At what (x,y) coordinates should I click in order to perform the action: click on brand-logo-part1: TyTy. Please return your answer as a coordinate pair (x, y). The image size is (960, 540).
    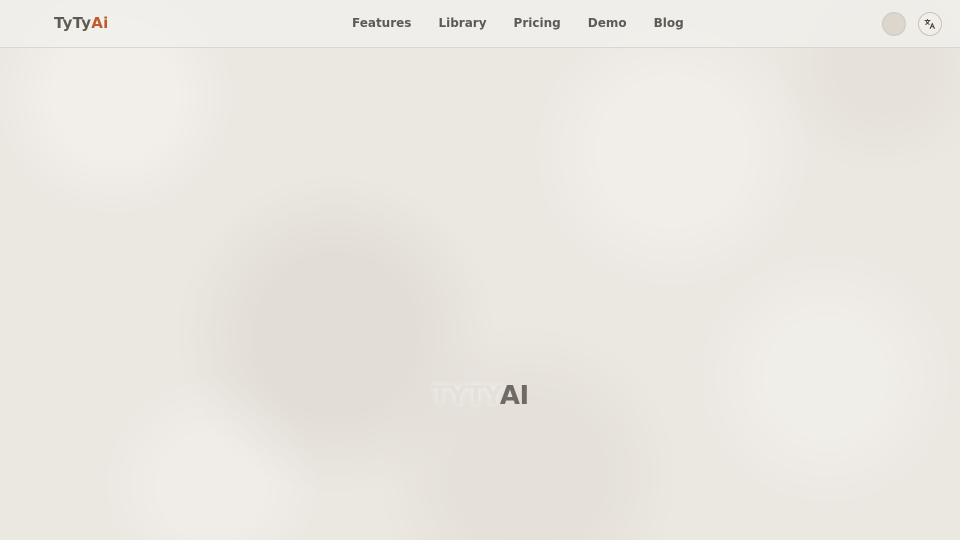
    Looking at the image, I should click on (73, 23).